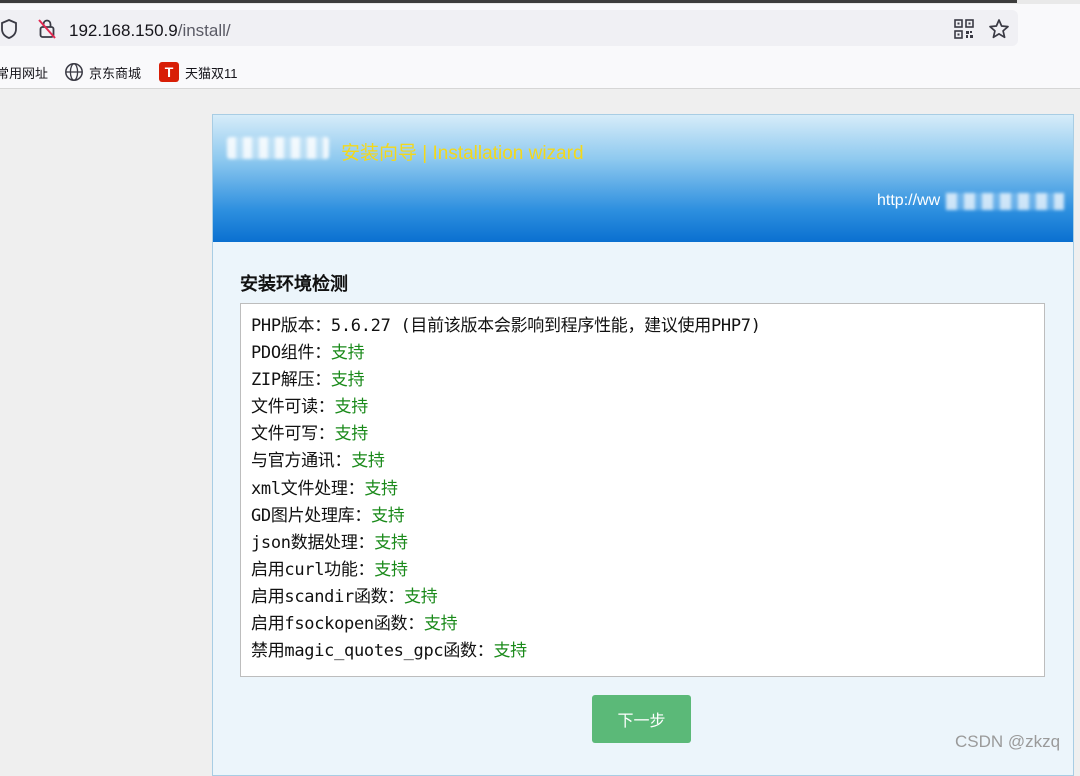 This screenshot has height=776, width=1080. Describe the element at coordinates (278, 148) in the screenshot. I see `blurred-logo` at that location.